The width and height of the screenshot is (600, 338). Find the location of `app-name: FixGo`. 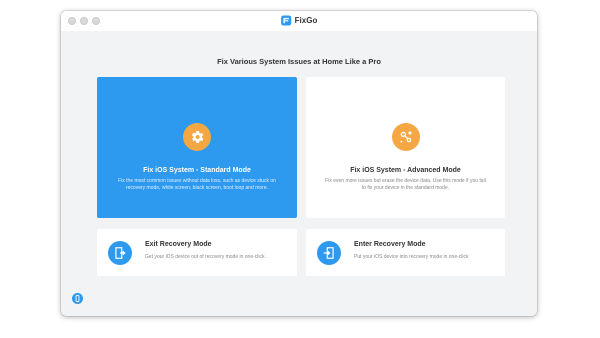

app-name: FixGo is located at coordinates (306, 20).